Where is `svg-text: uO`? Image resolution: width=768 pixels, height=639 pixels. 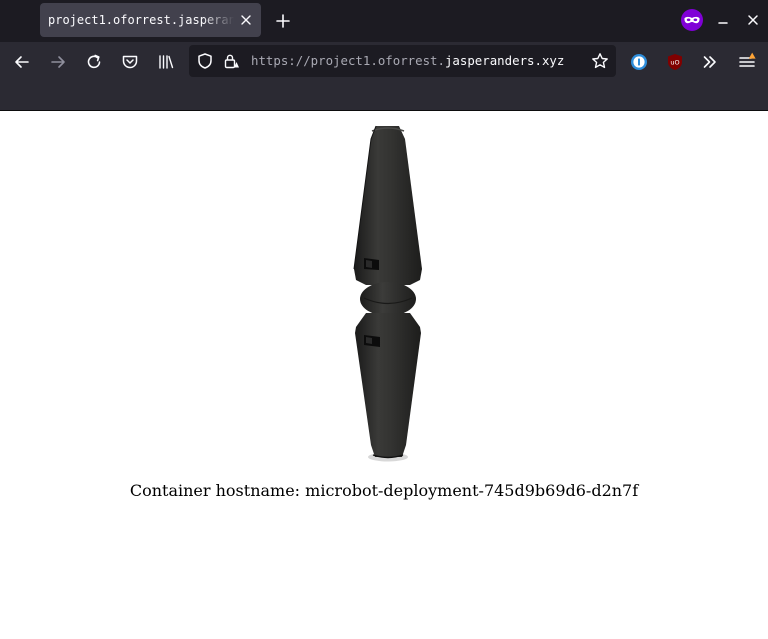 svg-text: uO is located at coordinates (674, 63).